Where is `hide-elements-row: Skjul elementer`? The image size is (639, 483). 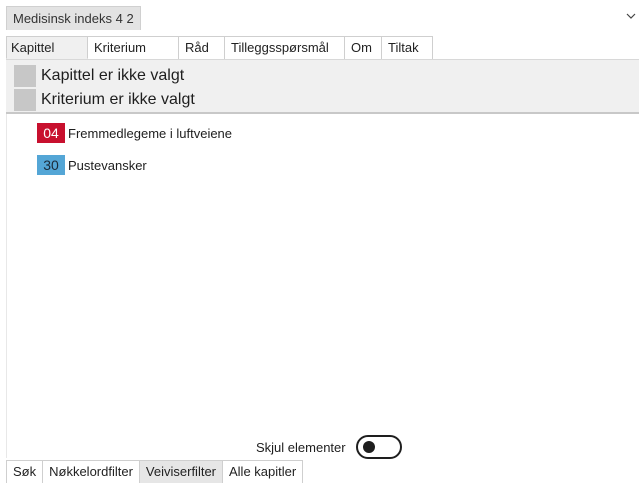
hide-elements-row: Skjul elementer is located at coordinates (329, 447).